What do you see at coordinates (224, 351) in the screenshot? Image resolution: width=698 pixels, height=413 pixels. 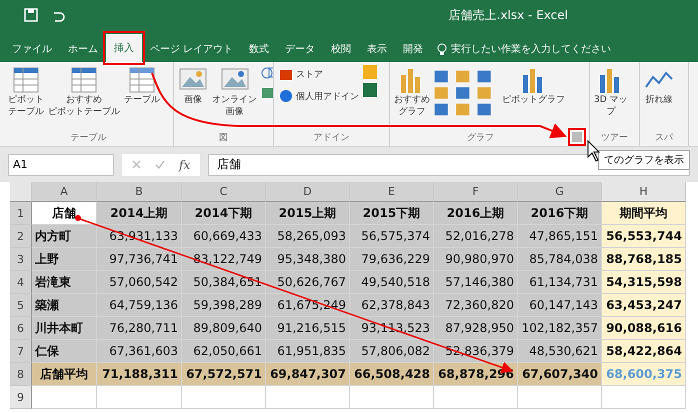 I see `table-cell: 62,050,661` at bounding box center [224, 351].